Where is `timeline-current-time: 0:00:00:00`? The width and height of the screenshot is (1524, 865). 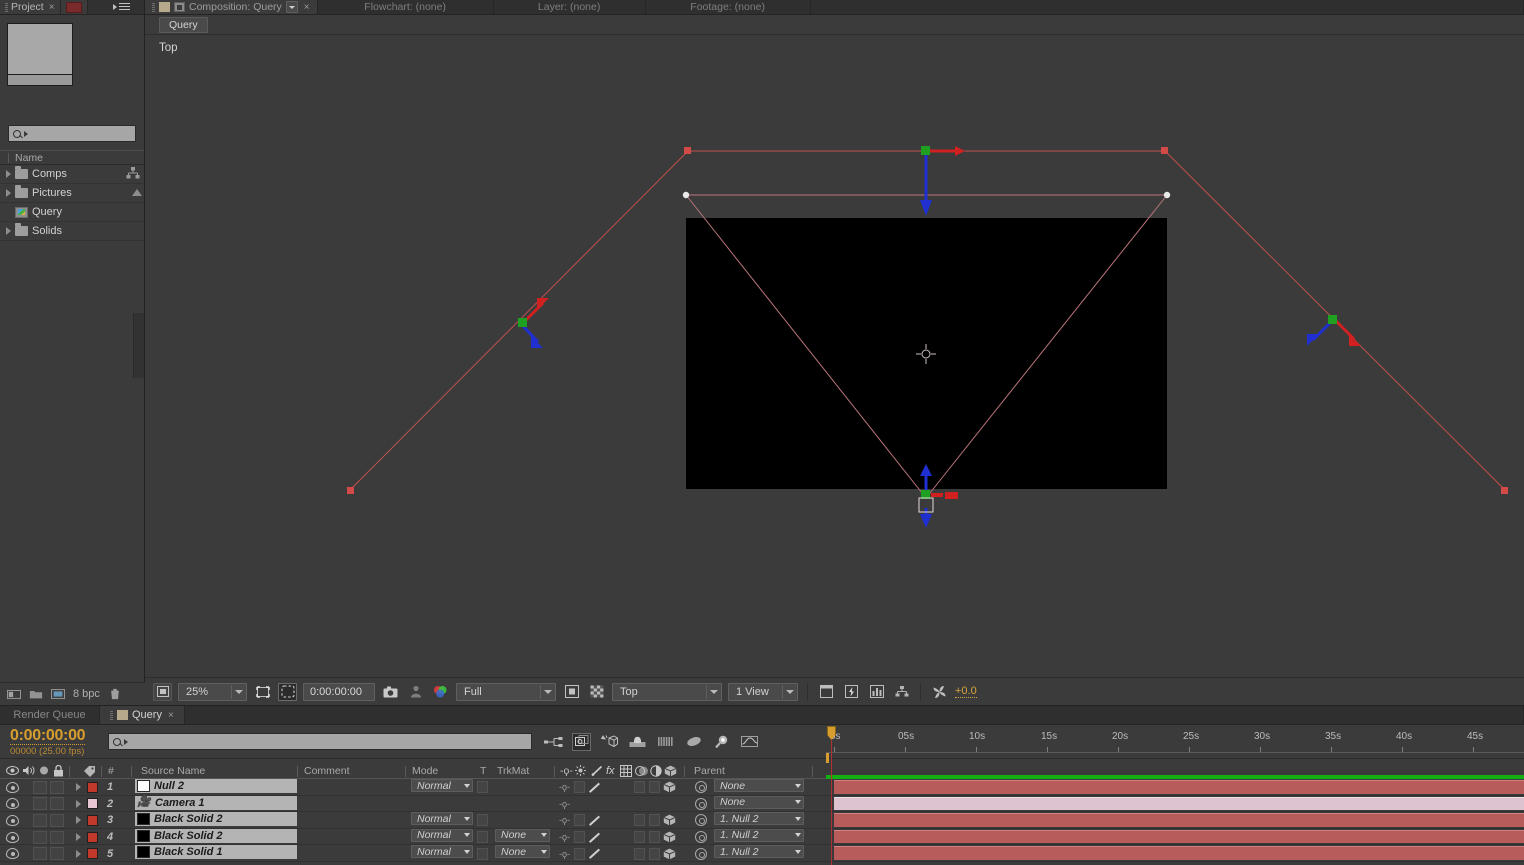 timeline-current-time: 0:00:00:00 is located at coordinates (48, 736).